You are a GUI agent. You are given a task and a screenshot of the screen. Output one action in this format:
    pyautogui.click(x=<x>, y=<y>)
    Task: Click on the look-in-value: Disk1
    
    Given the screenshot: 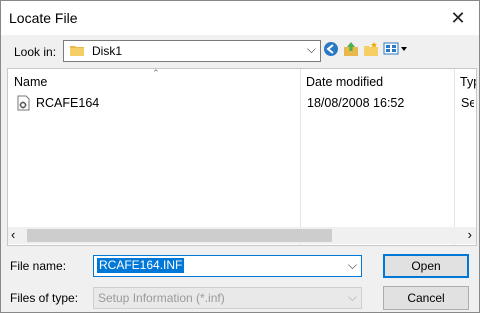 What is the action you would take?
    pyautogui.click(x=107, y=51)
    